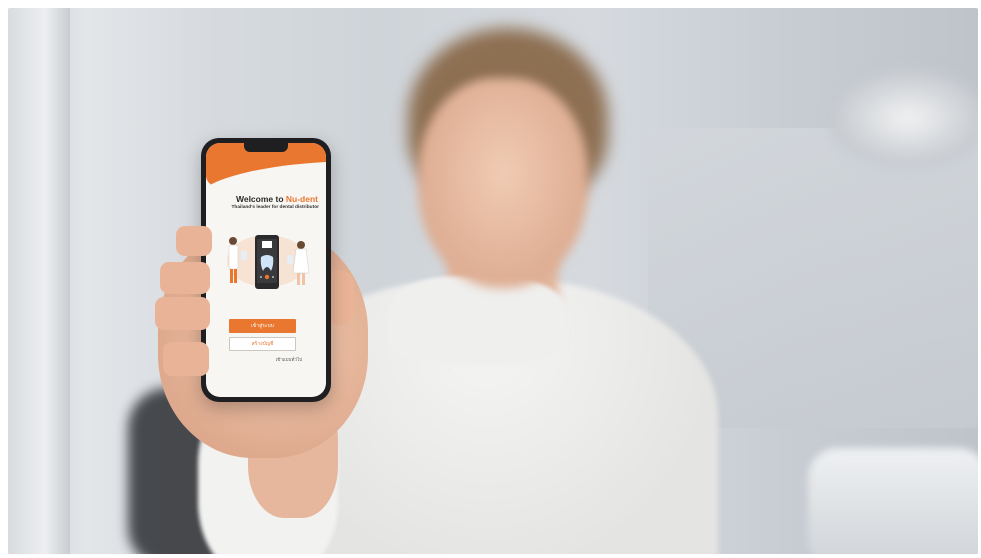 This screenshot has width=981, height=558. I want to click on login-button: เข้าสู่ระบบ, so click(262, 326).